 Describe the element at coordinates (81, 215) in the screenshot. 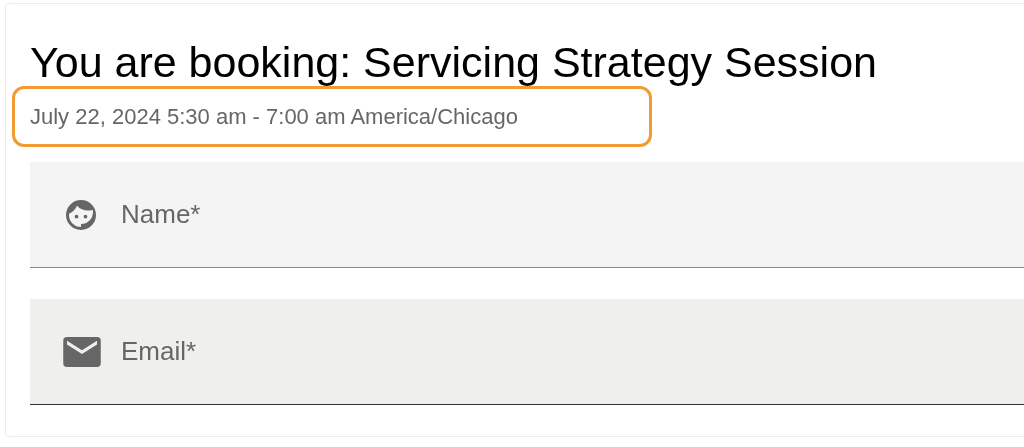

I see `face-icon` at that location.